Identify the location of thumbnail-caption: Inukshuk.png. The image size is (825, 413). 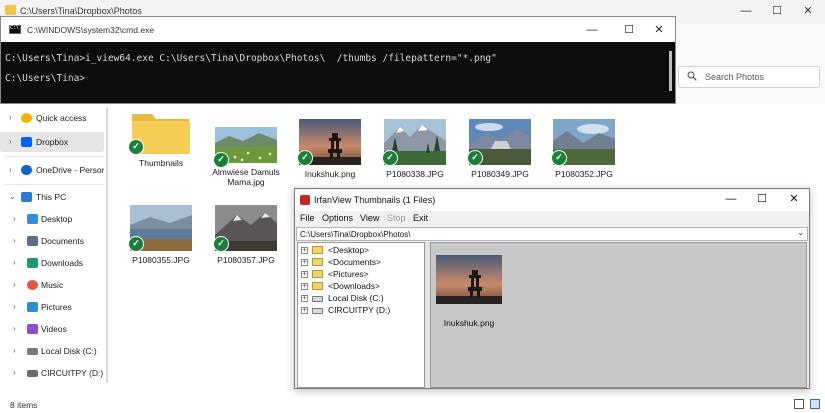
(469, 323).